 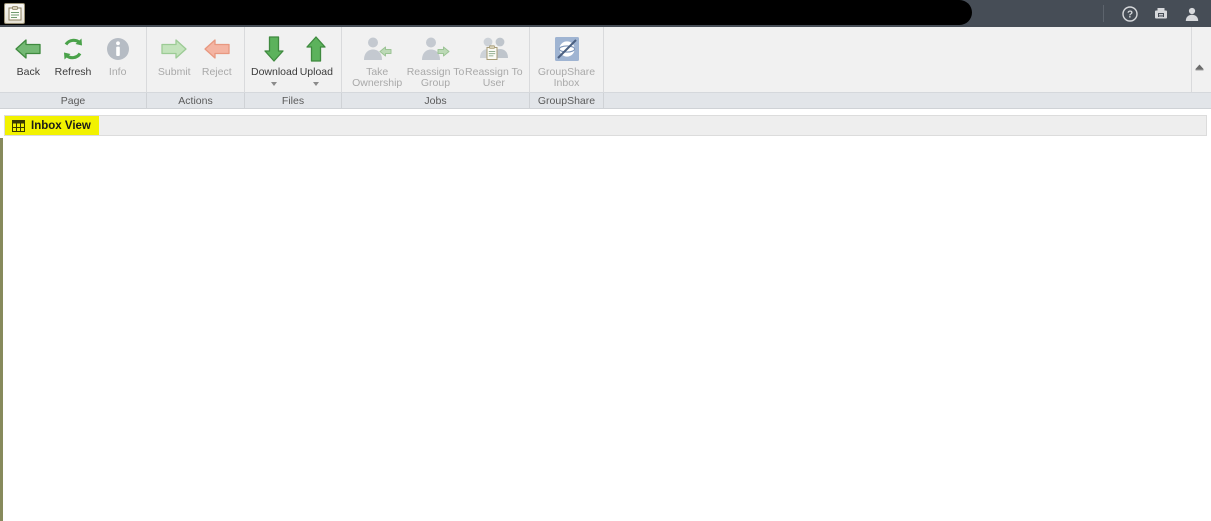 I want to click on title-bar-divider, so click(x=1103, y=13).